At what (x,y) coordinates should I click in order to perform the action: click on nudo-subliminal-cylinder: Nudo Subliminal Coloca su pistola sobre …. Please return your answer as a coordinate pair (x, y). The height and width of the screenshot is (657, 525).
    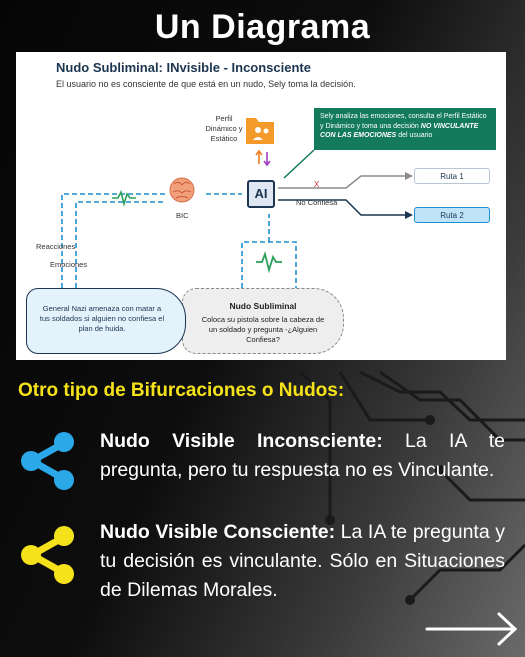
    Looking at the image, I should click on (263, 321).